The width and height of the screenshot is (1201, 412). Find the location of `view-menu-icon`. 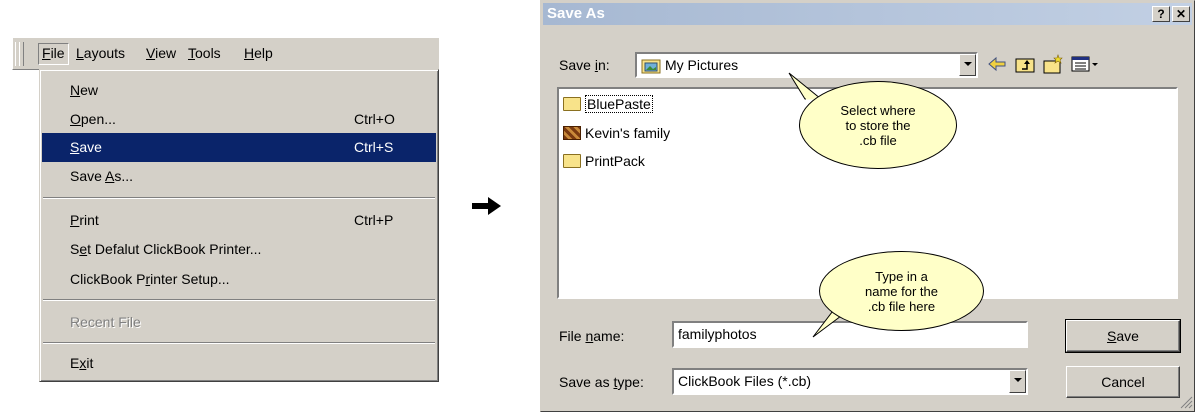

view-menu-icon is located at coordinates (1085, 64).